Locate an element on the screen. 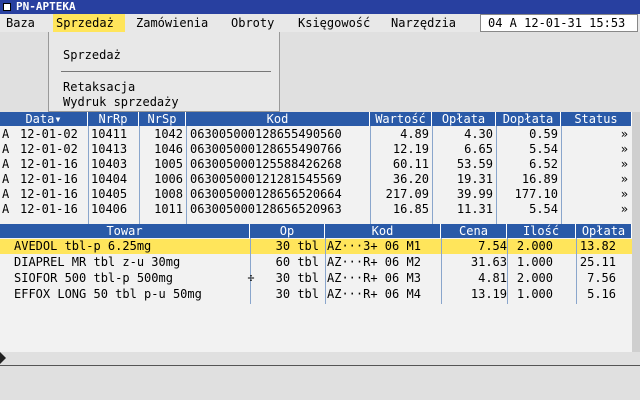 This screenshot has height=400, width=640. goods-cell: AZ···R+ 06 M3 is located at coordinates (374, 278).